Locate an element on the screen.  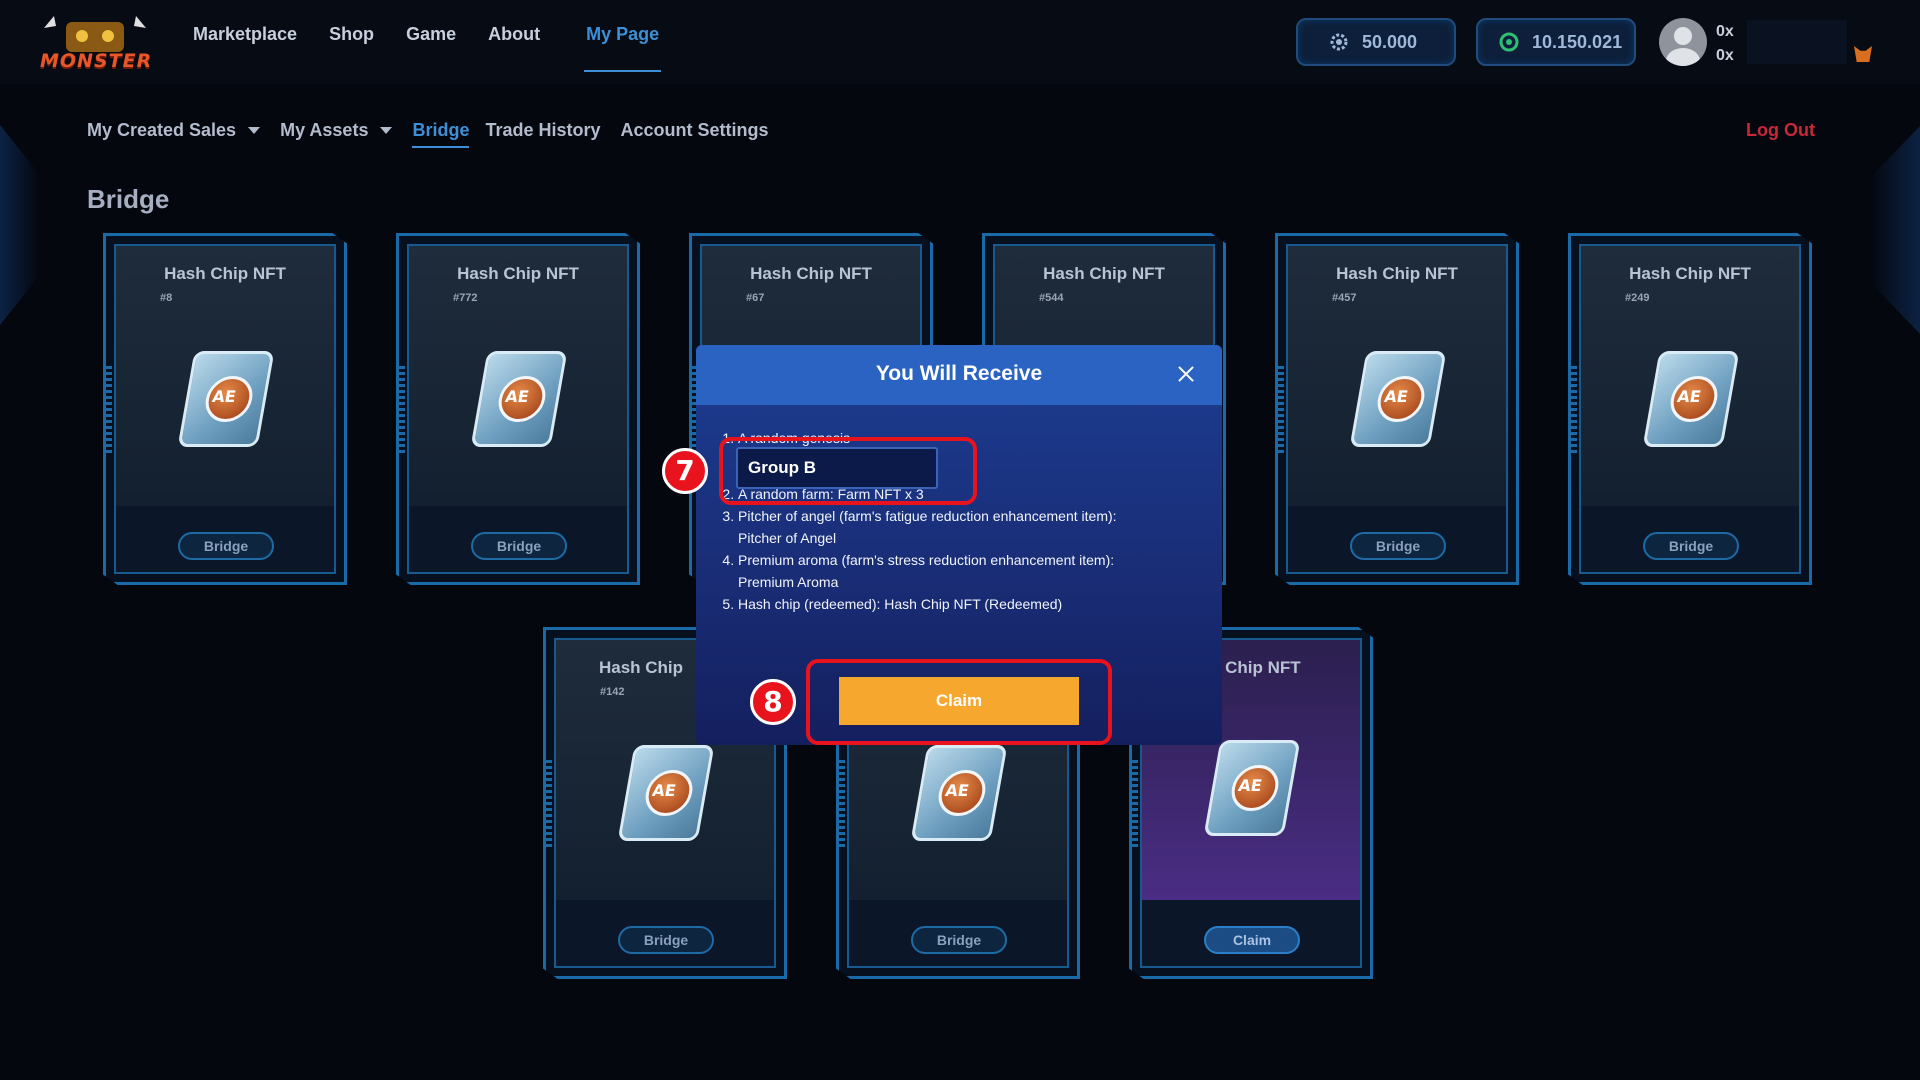
subnav-my-assets: My Assets is located at coordinates (336, 130).